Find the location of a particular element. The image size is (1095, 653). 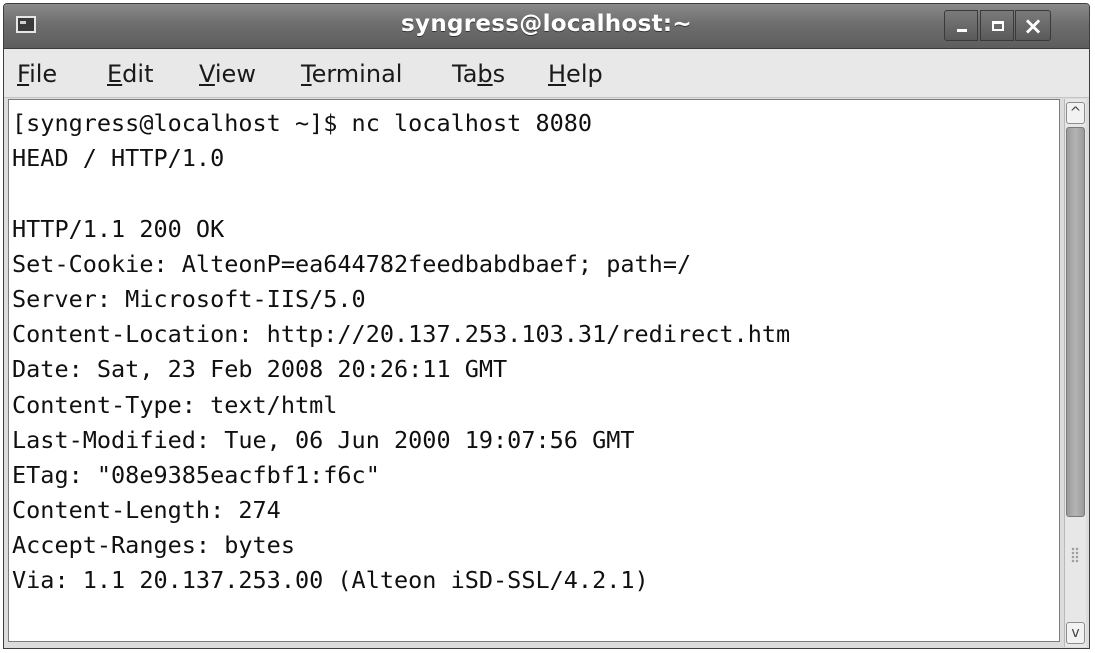

menu-help: Help is located at coordinates (575, 74).